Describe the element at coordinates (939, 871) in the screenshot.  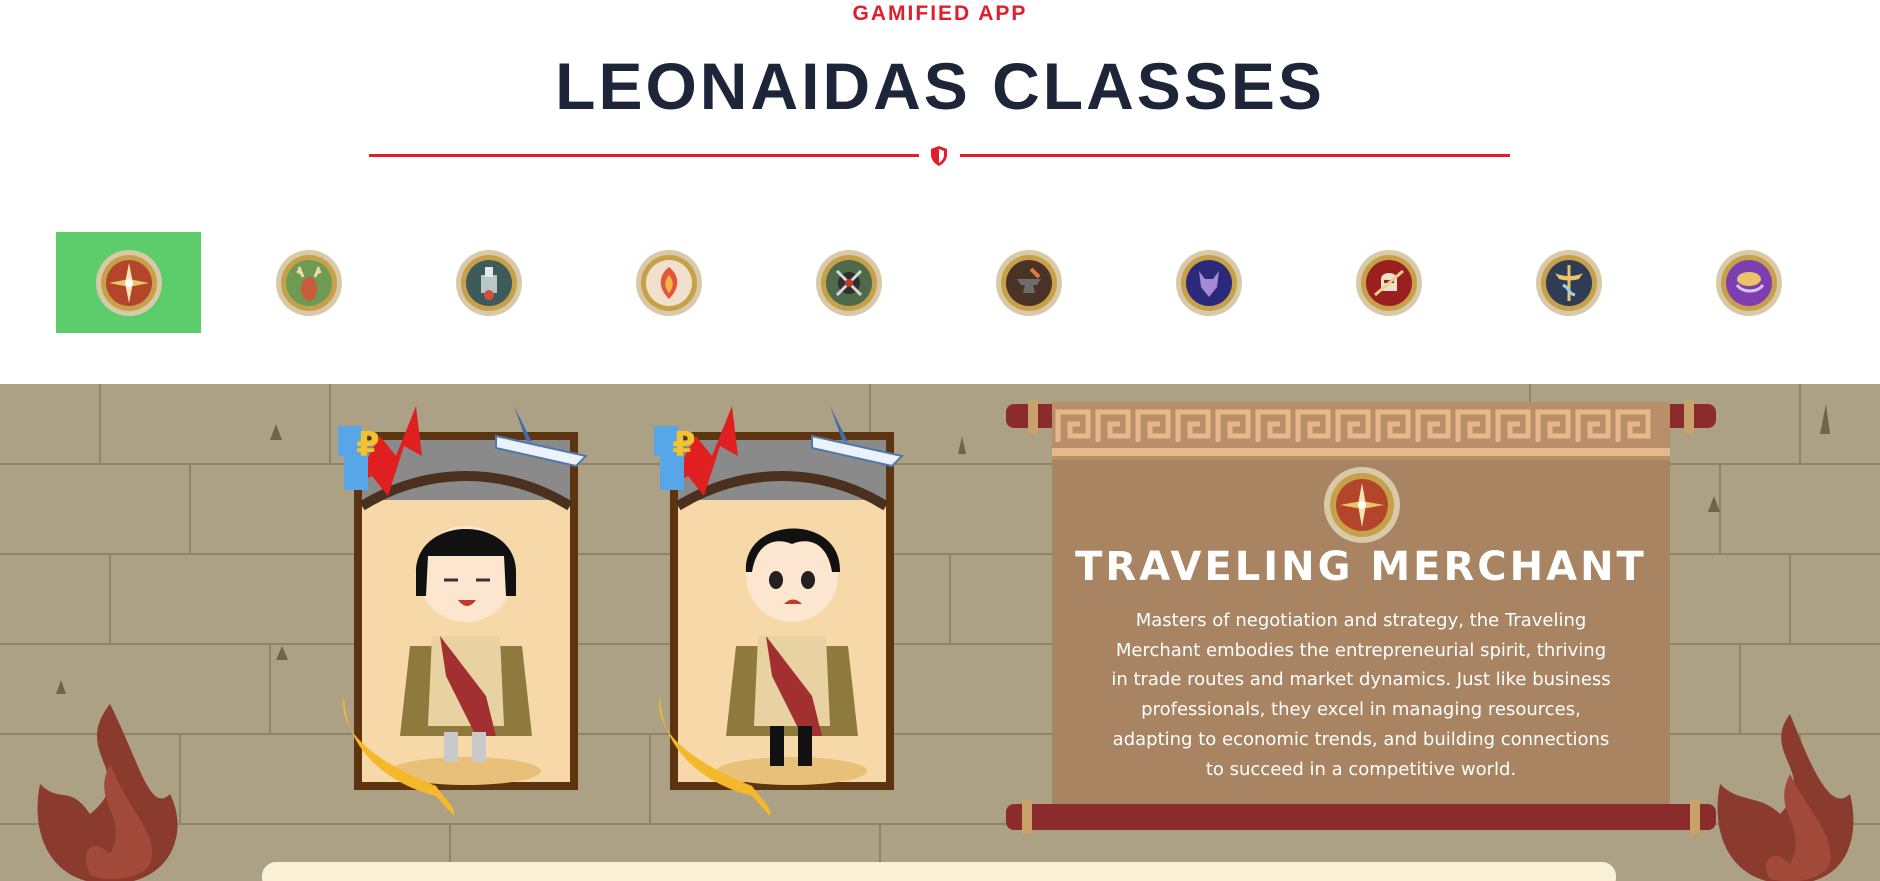
I see `bottom-panel` at that location.